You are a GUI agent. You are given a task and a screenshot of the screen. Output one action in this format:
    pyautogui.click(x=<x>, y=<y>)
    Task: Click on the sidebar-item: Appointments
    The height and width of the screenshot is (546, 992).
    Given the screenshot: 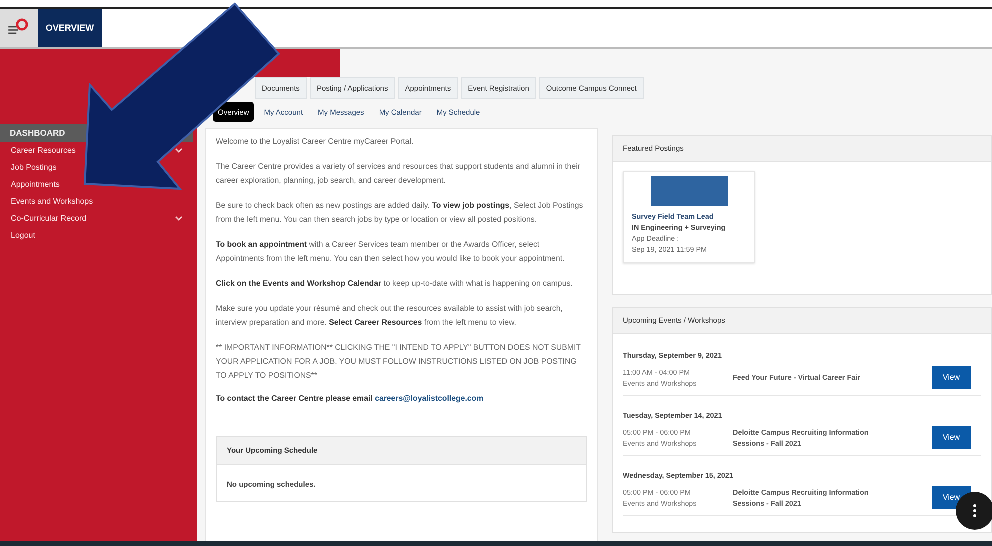 What is the action you would take?
    pyautogui.click(x=35, y=184)
    